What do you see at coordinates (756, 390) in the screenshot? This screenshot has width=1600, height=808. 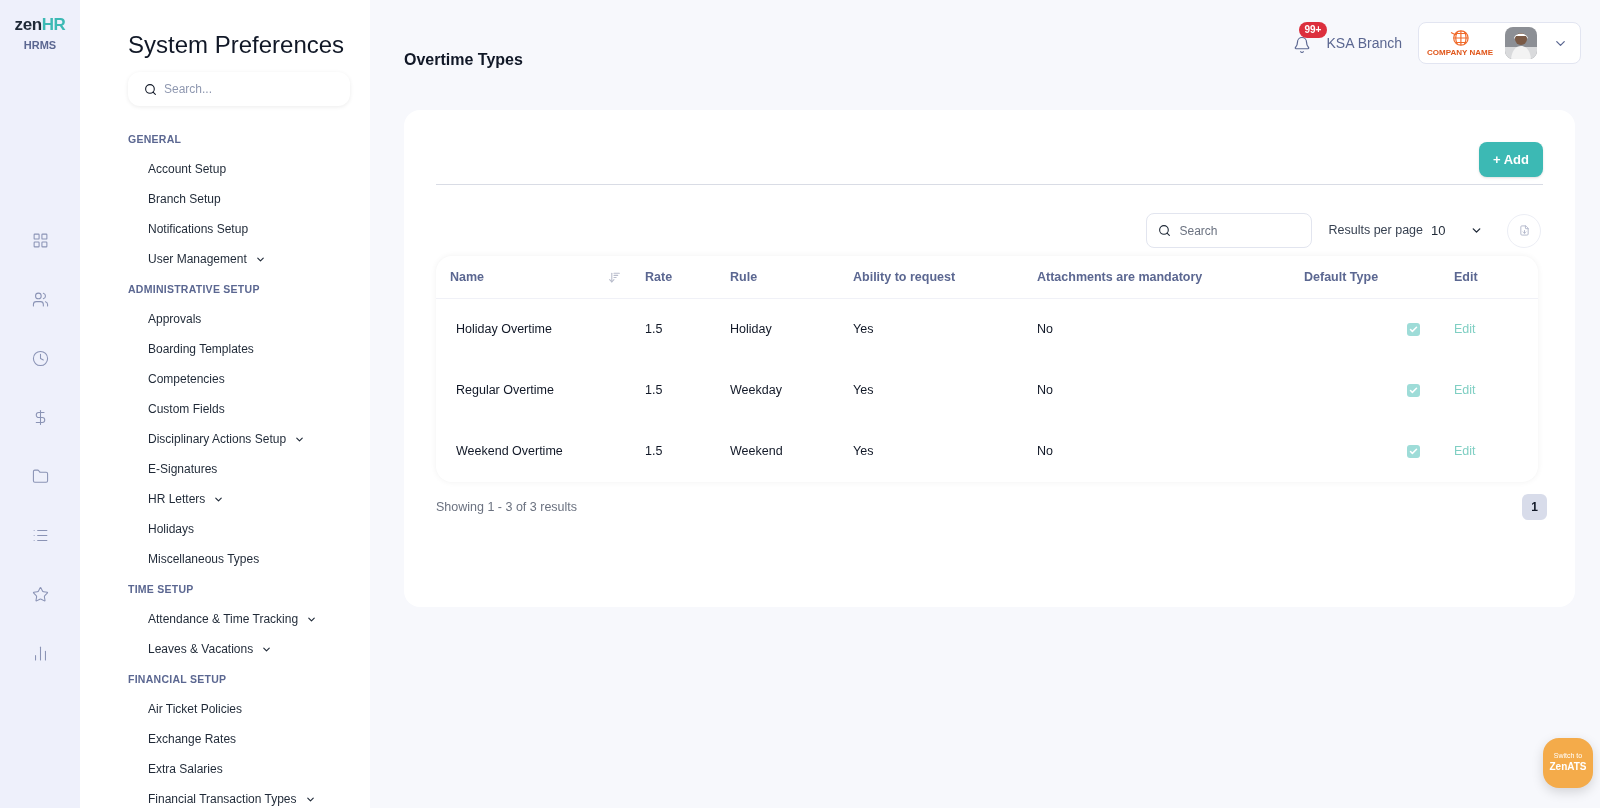 I see `table-cell: Weekday` at bounding box center [756, 390].